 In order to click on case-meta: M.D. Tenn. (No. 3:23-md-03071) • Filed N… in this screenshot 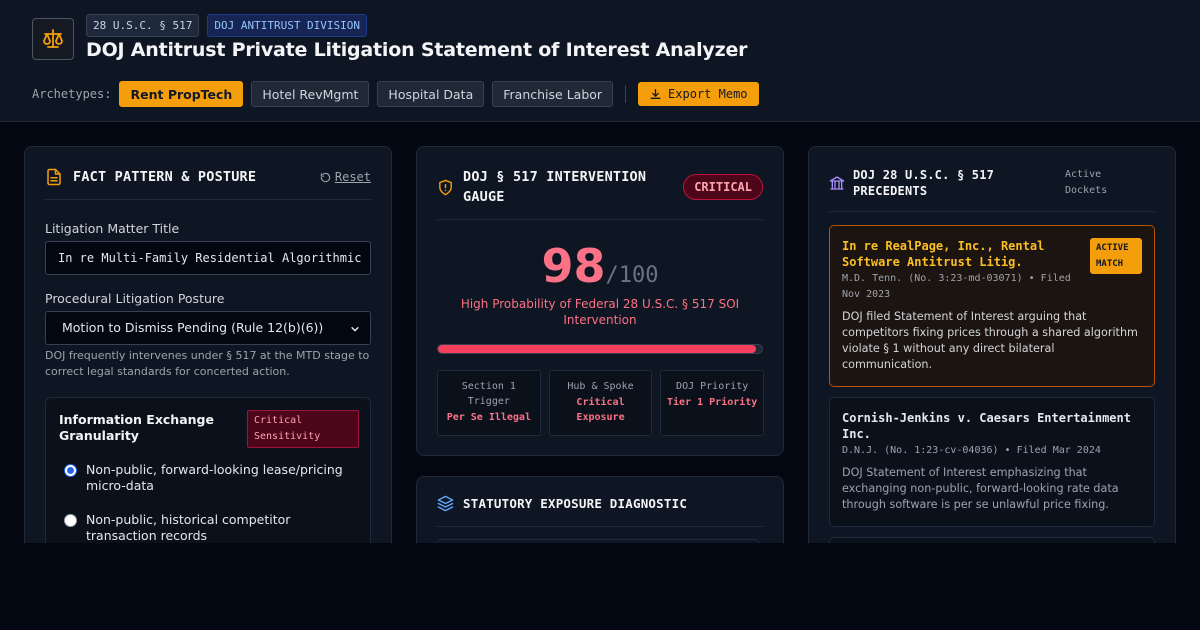, I will do `click(956, 286)`.